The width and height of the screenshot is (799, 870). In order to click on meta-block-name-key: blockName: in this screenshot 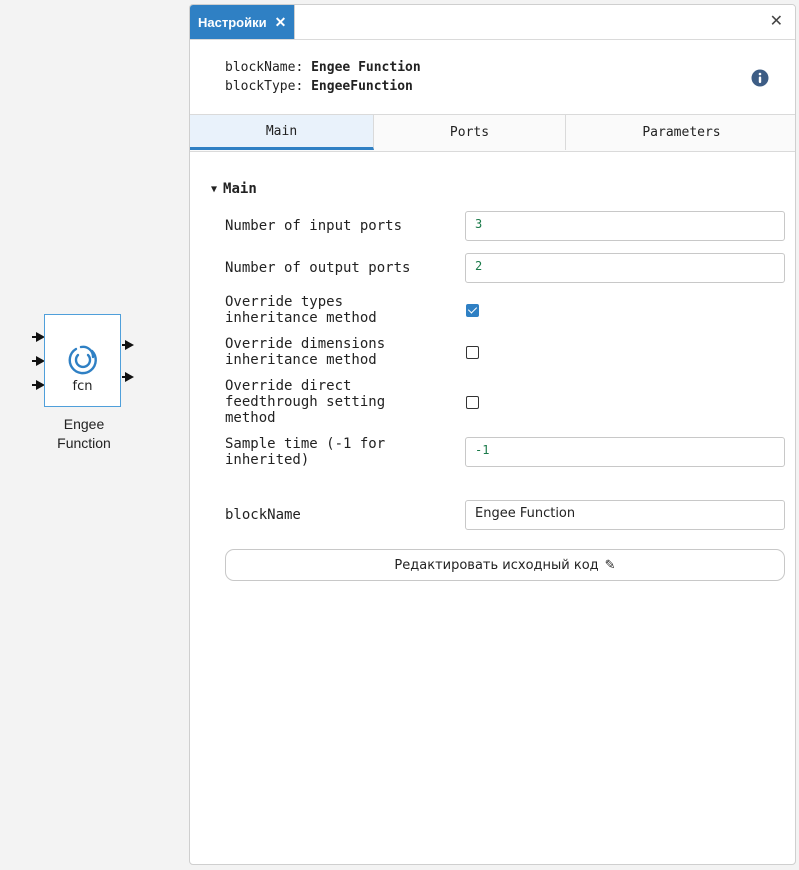, I will do `click(264, 67)`.